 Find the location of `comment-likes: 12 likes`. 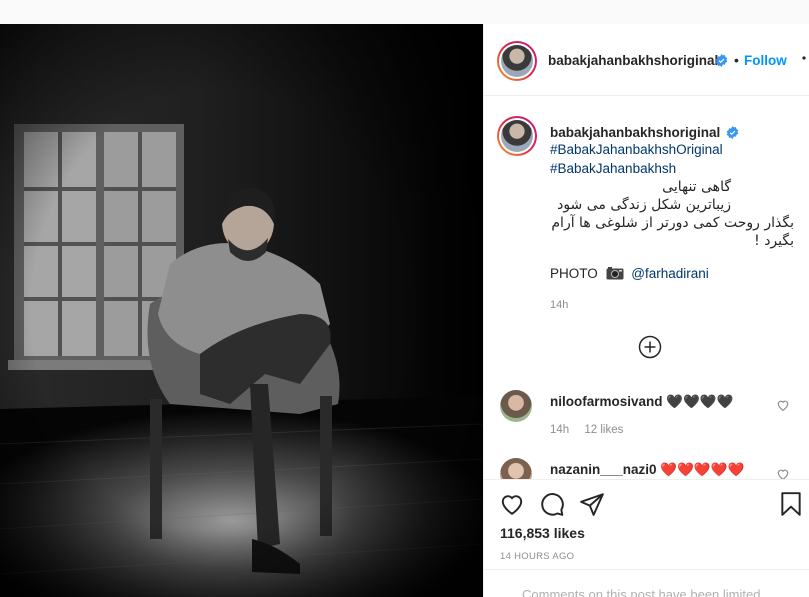

comment-likes: 12 likes is located at coordinates (603, 430).